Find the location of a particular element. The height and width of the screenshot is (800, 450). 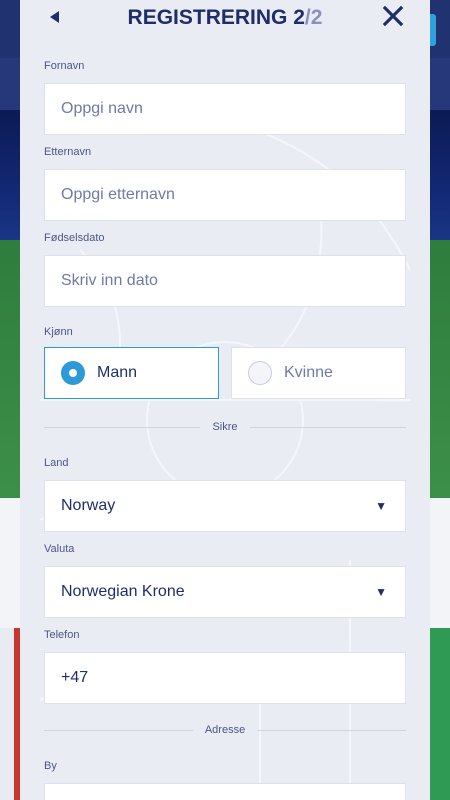

gender-field: Kjønn is located at coordinates (225, 333).